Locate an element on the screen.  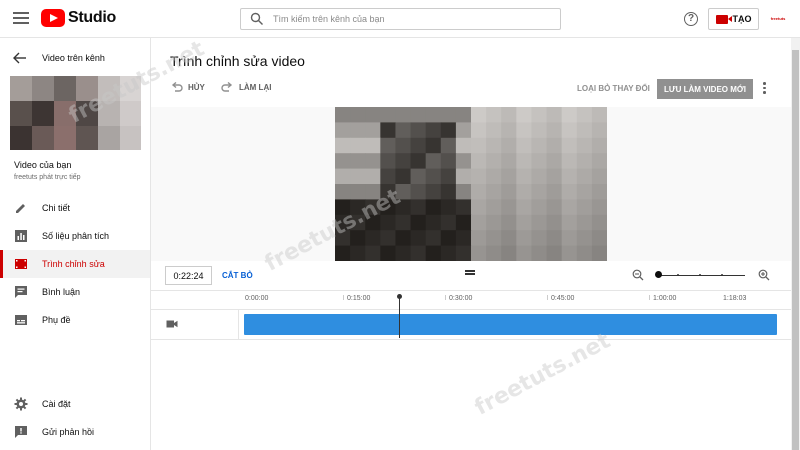
playhead is located at coordinates (399, 316).